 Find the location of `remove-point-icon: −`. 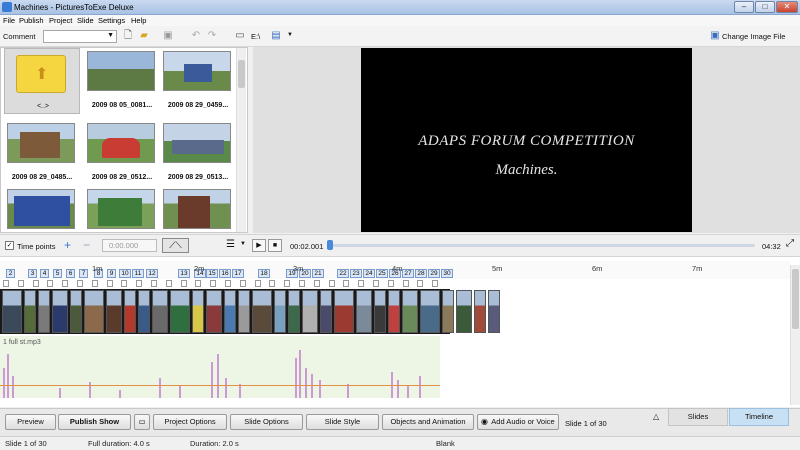

remove-point-icon: − is located at coordinates (86, 245).